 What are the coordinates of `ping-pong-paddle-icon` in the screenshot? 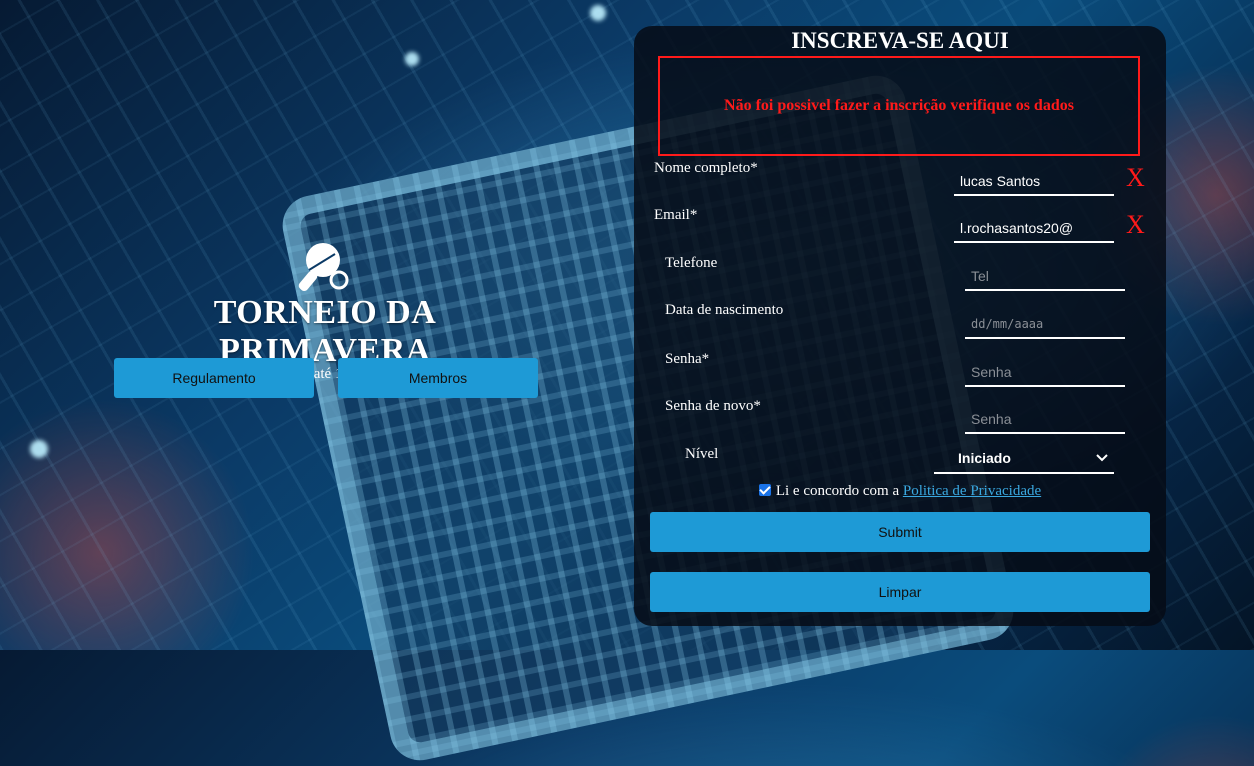 It's located at (323, 267).